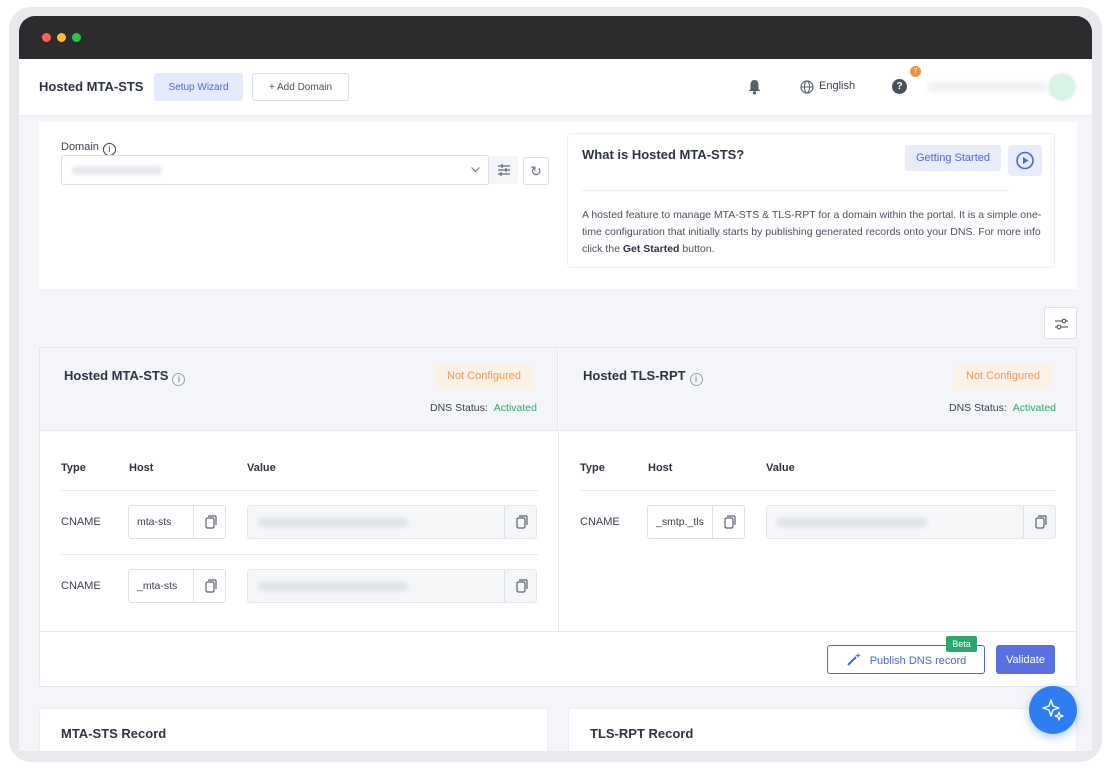  Describe the element at coordinates (642, 733) in the screenshot. I see `section-title: TLS-RPT Record` at that location.